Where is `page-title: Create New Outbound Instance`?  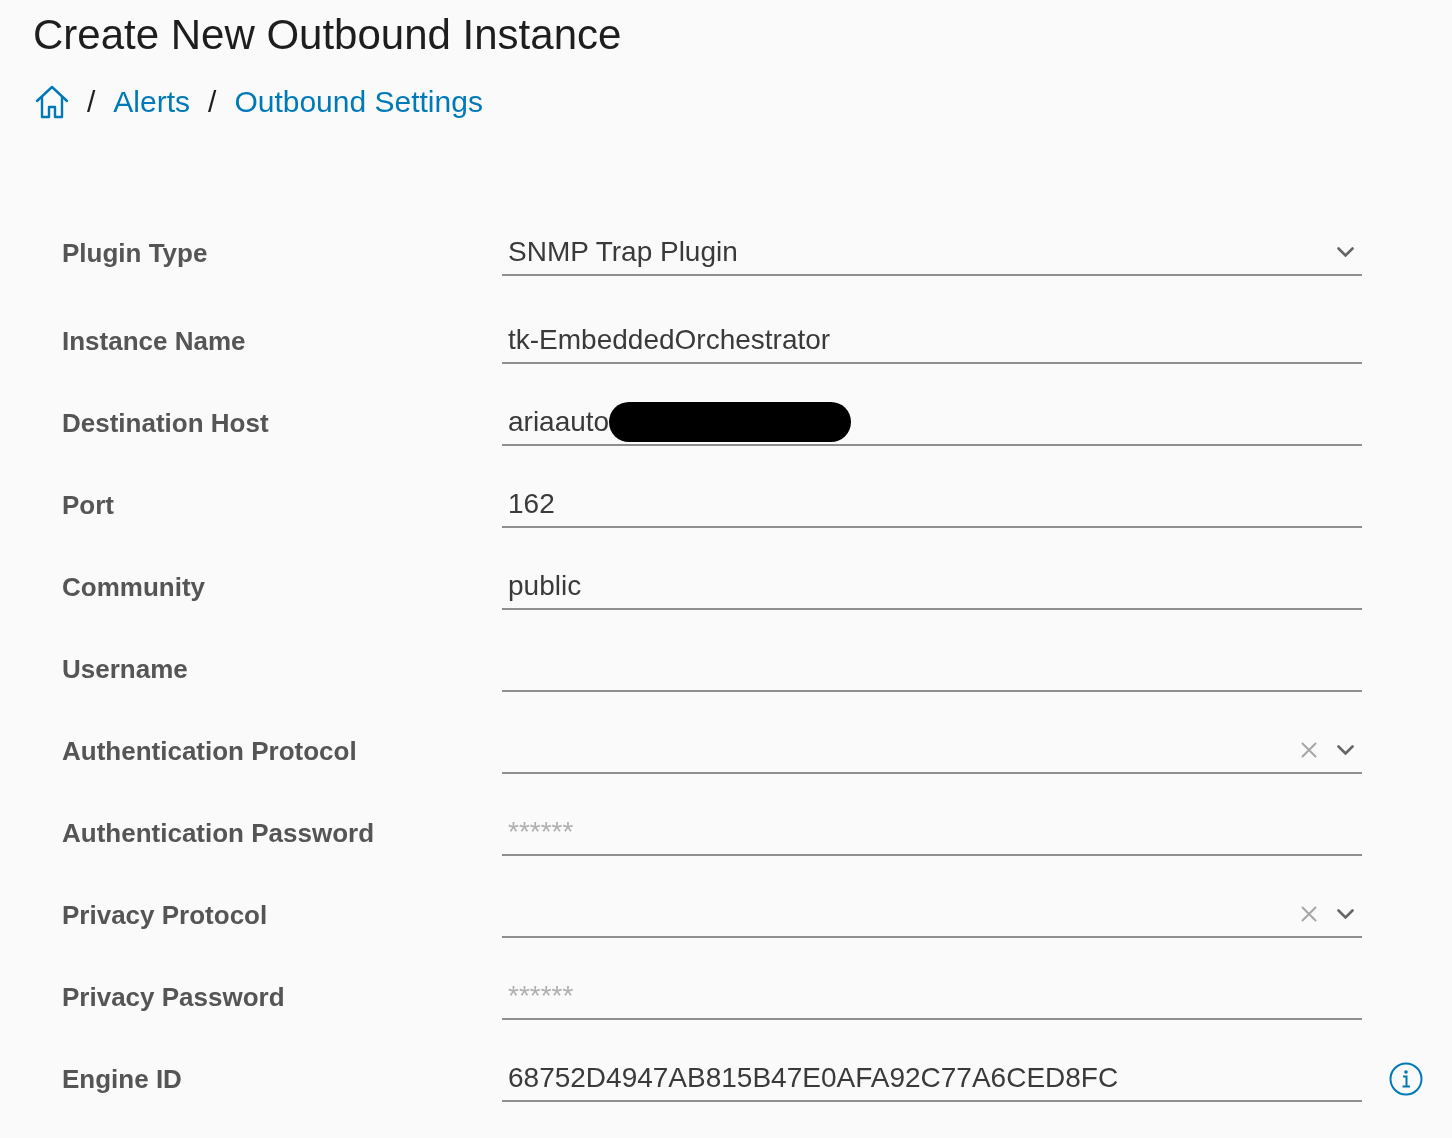
page-title: Create New Outbound Instance is located at coordinates (327, 35).